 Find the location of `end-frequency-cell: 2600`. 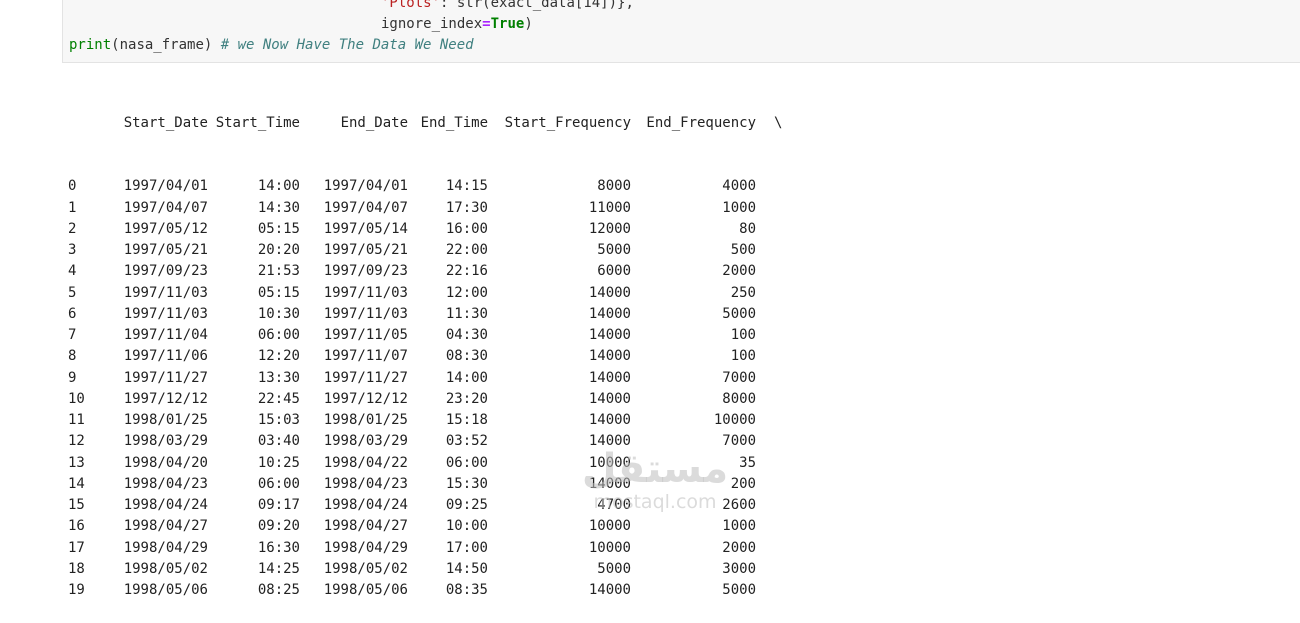

end-frequency-cell: 2600 is located at coordinates (739, 505).